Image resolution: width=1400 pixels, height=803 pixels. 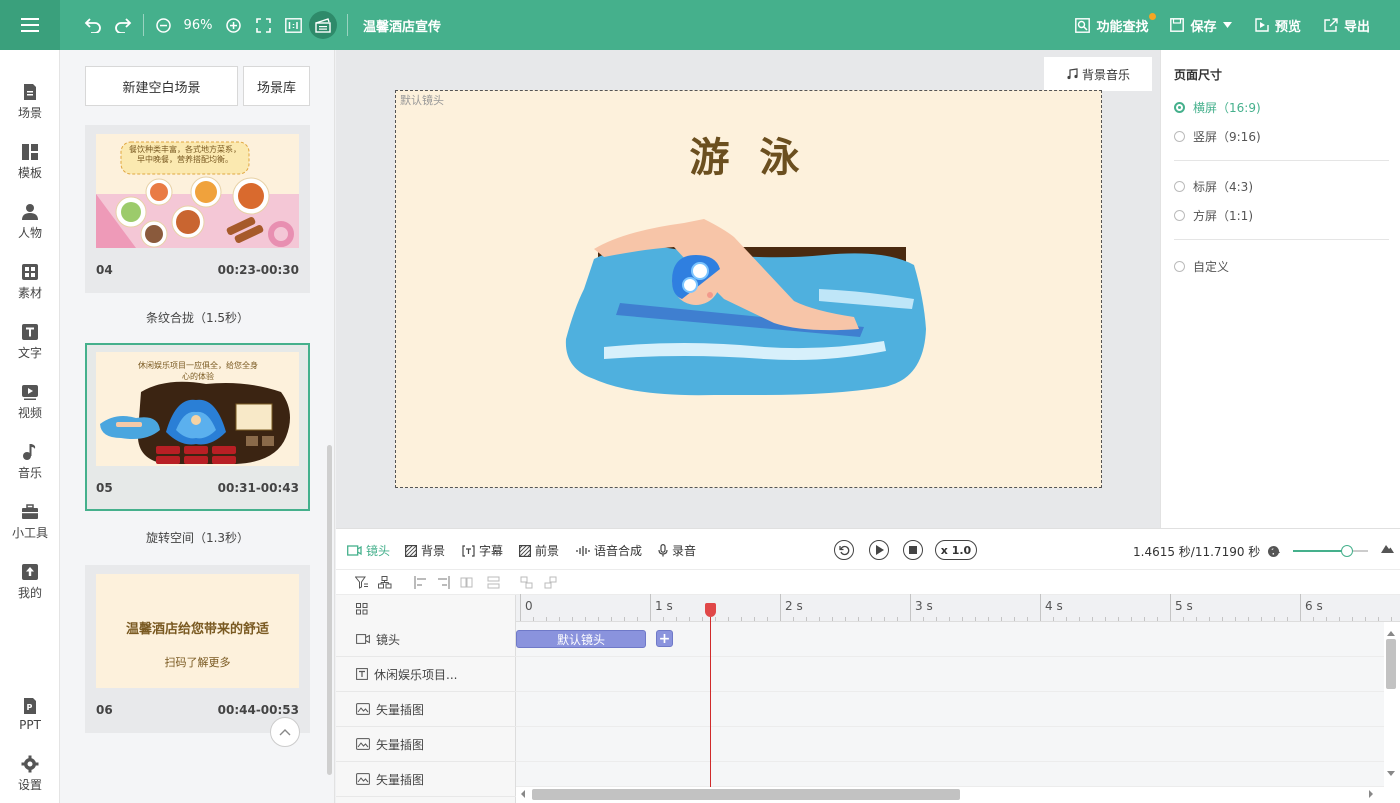 I want to click on new-blank-scene-button: 新建空白场景, so click(x=161, y=86).